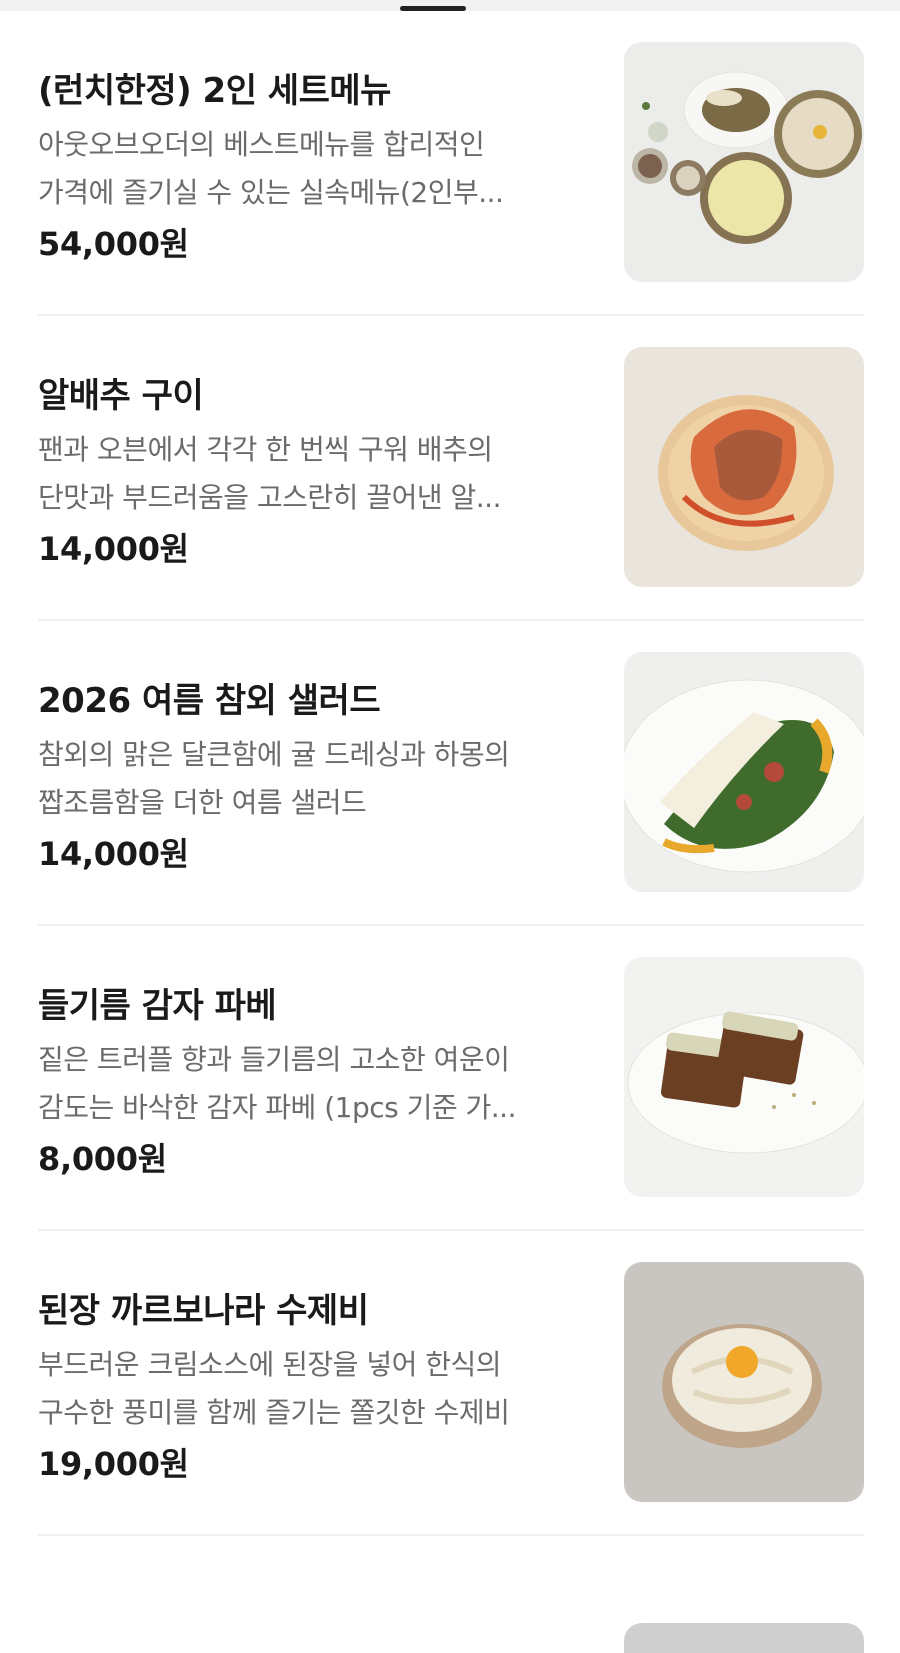 The image size is (900, 1653). What do you see at coordinates (261, 144) in the screenshot?
I see `description-line: 아웃오브오더의 베스트메뉴를 합리적인` at bounding box center [261, 144].